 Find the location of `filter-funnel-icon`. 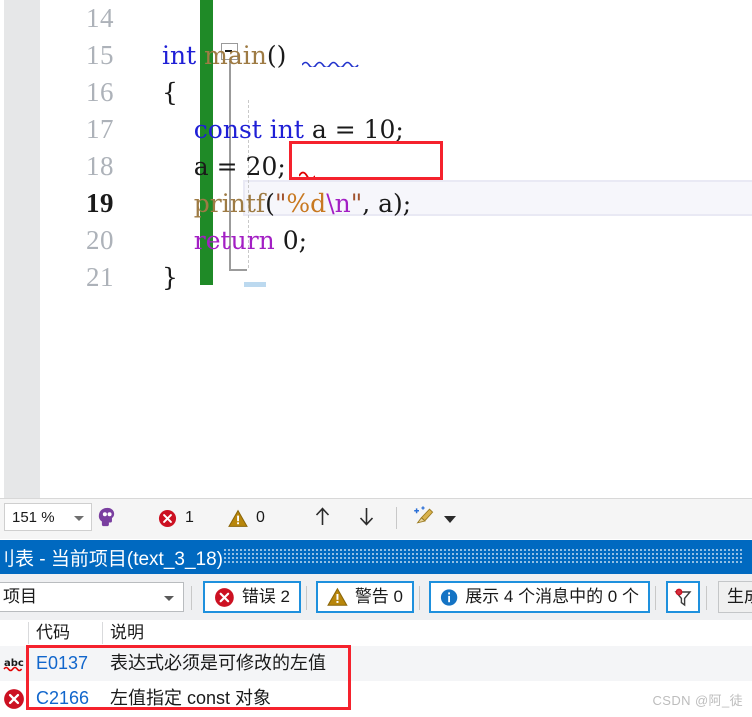

filter-funnel-icon is located at coordinates (683, 597).